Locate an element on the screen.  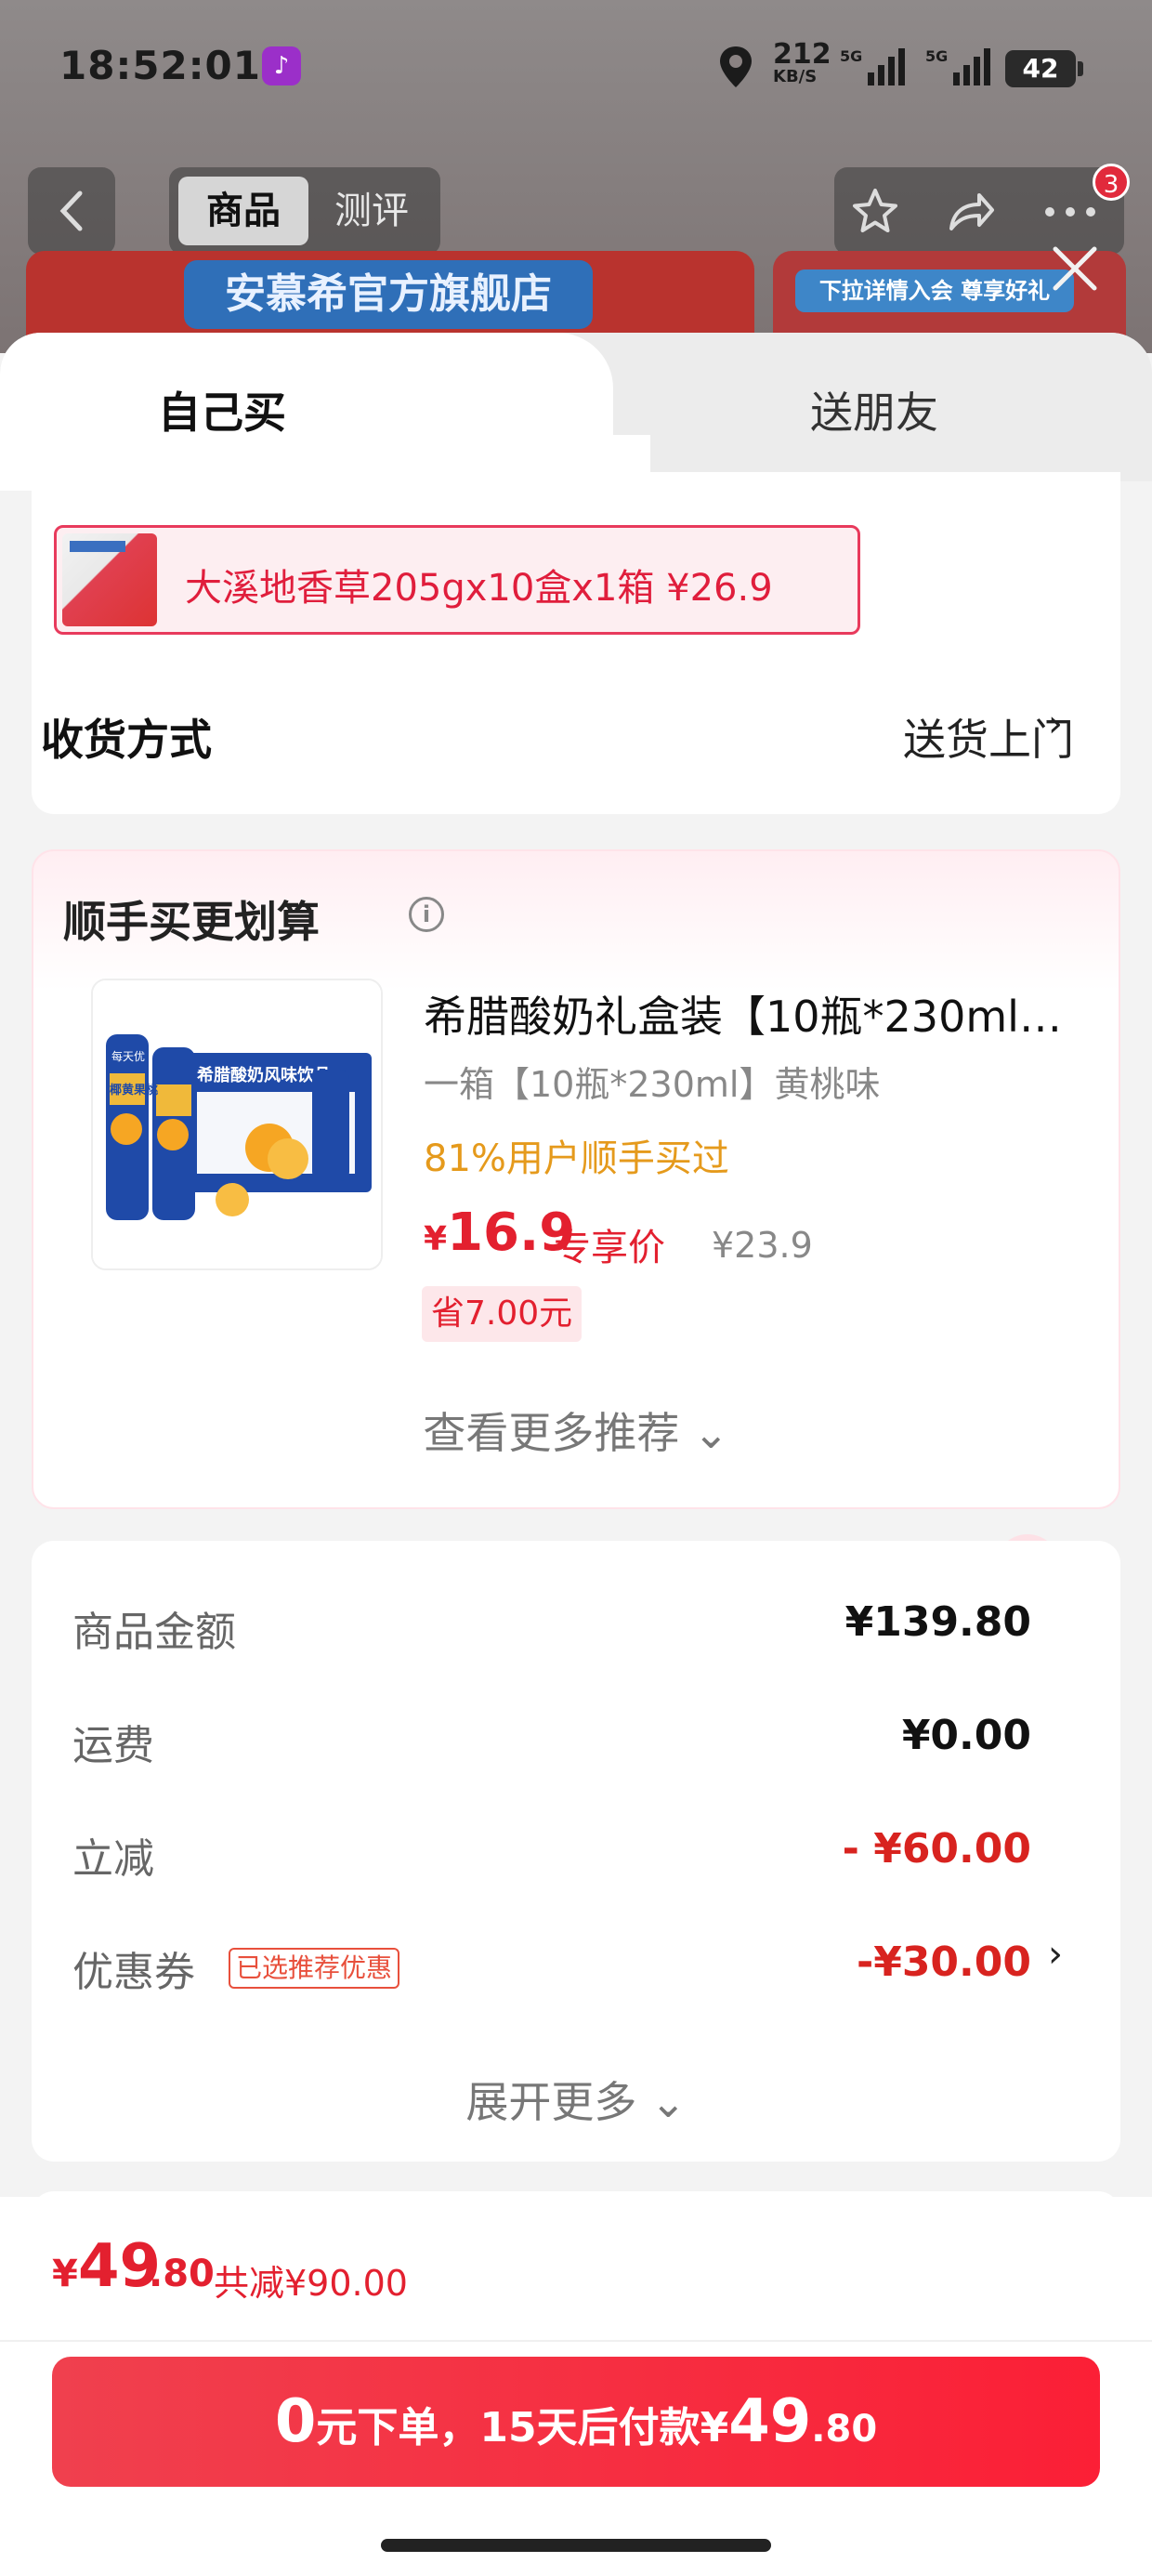
gift-item-row: 大溪地香草205gx10盒x1箱 ¥26.9 is located at coordinates (457, 580).